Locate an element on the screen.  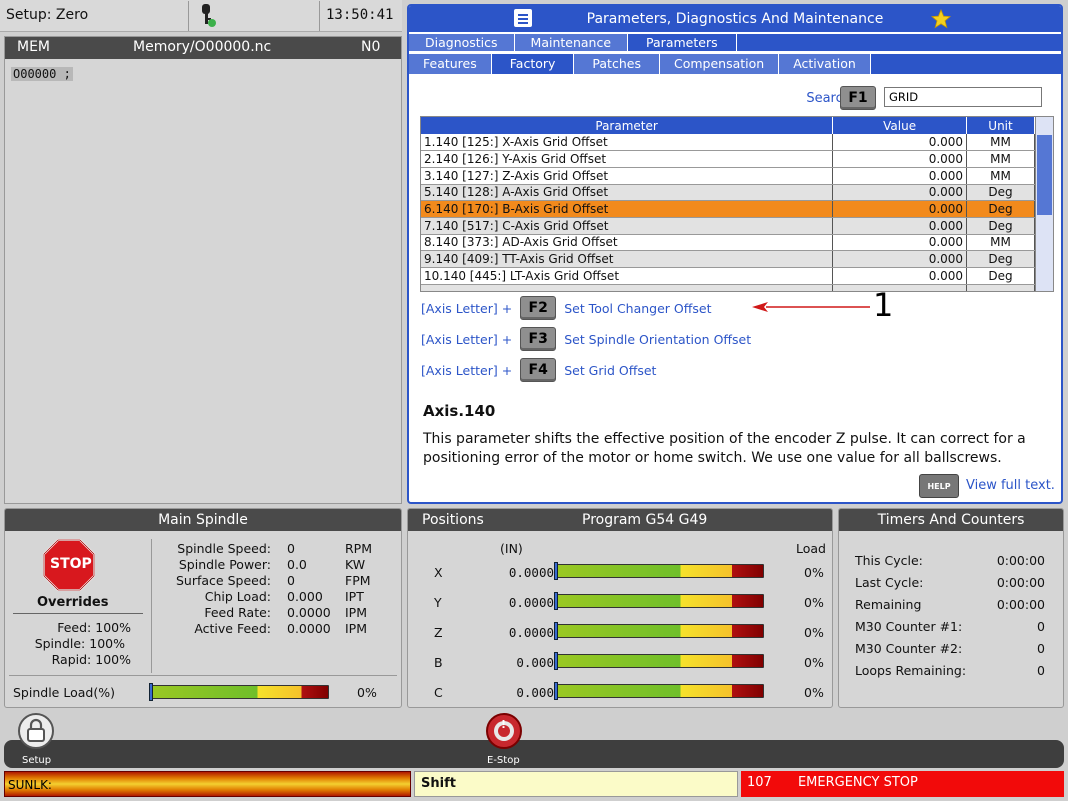
spindle-load-value: 0% is located at coordinates (367, 692).